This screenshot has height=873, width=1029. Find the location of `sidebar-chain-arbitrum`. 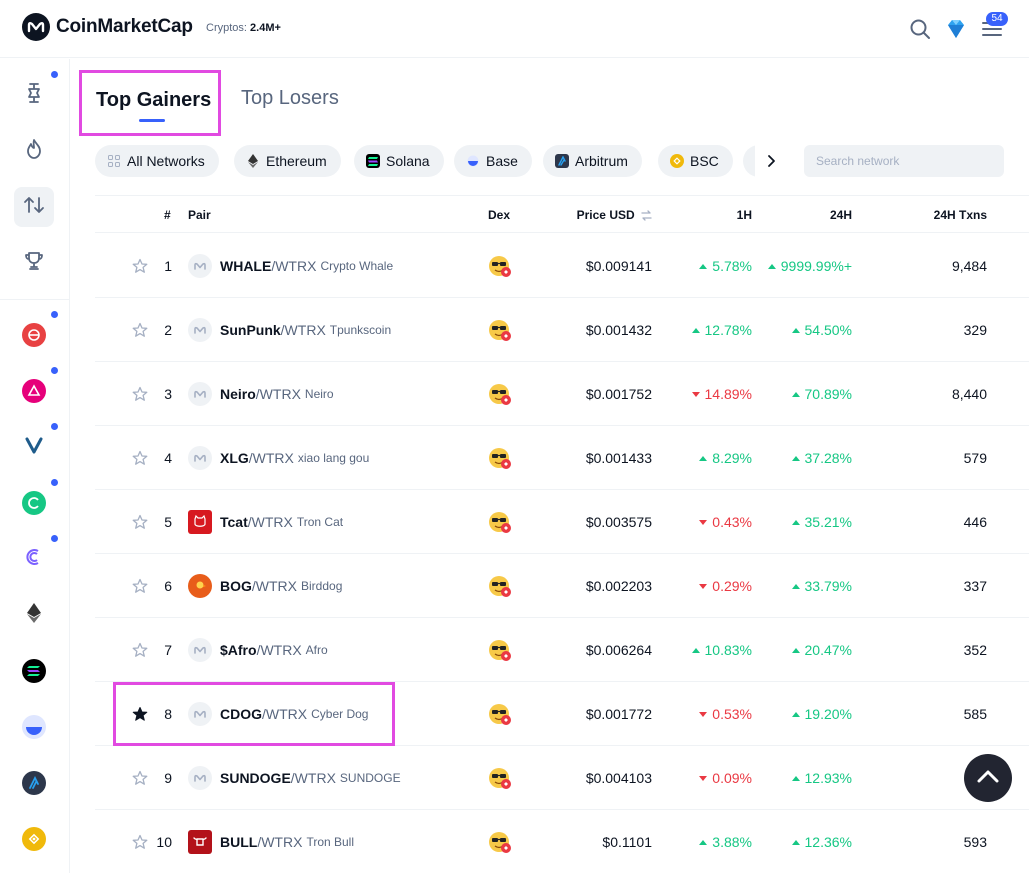

sidebar-chain-arbitrum is located at coordinates (34, 783).